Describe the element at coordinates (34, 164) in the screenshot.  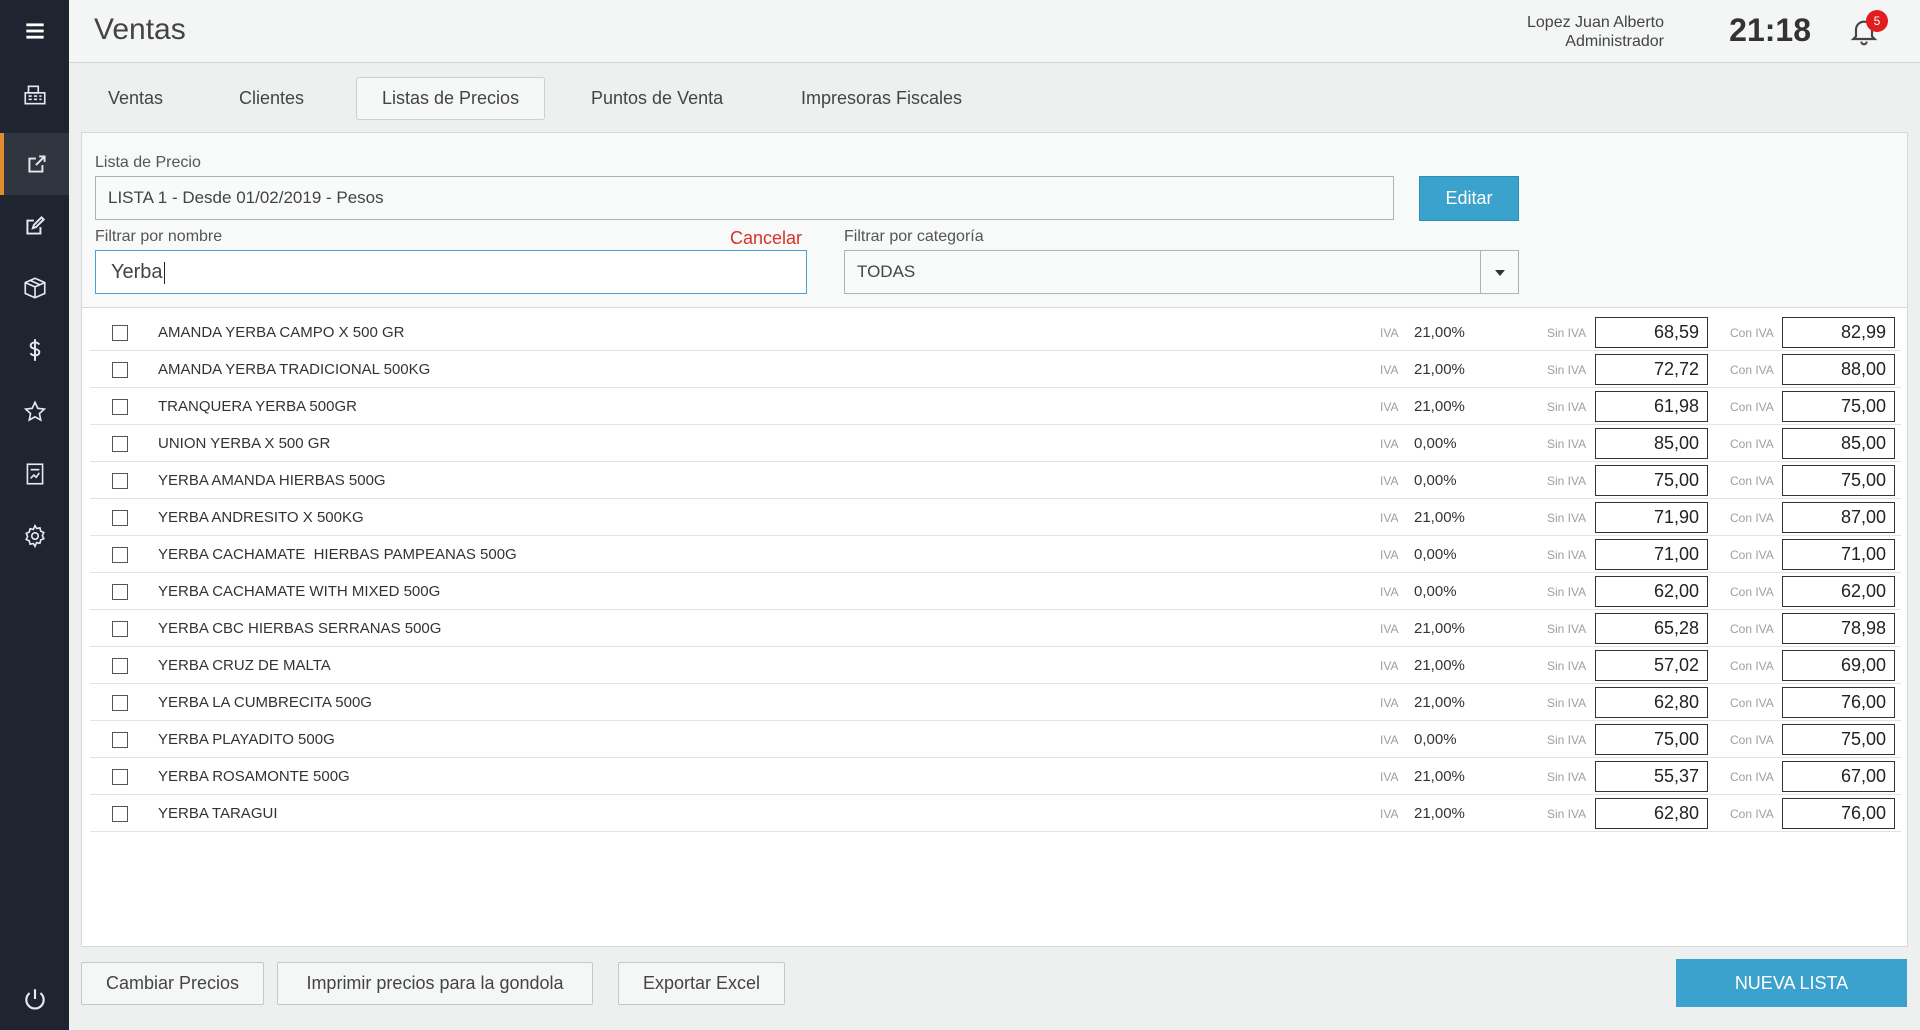
I see `sidebar-item-listas-precios` at that location.